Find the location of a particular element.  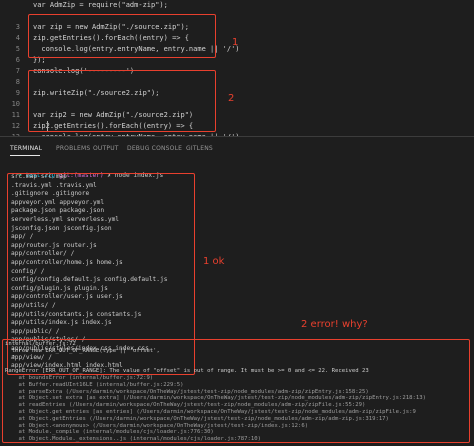

line-number: 11 is located at coordinates (15, 115).